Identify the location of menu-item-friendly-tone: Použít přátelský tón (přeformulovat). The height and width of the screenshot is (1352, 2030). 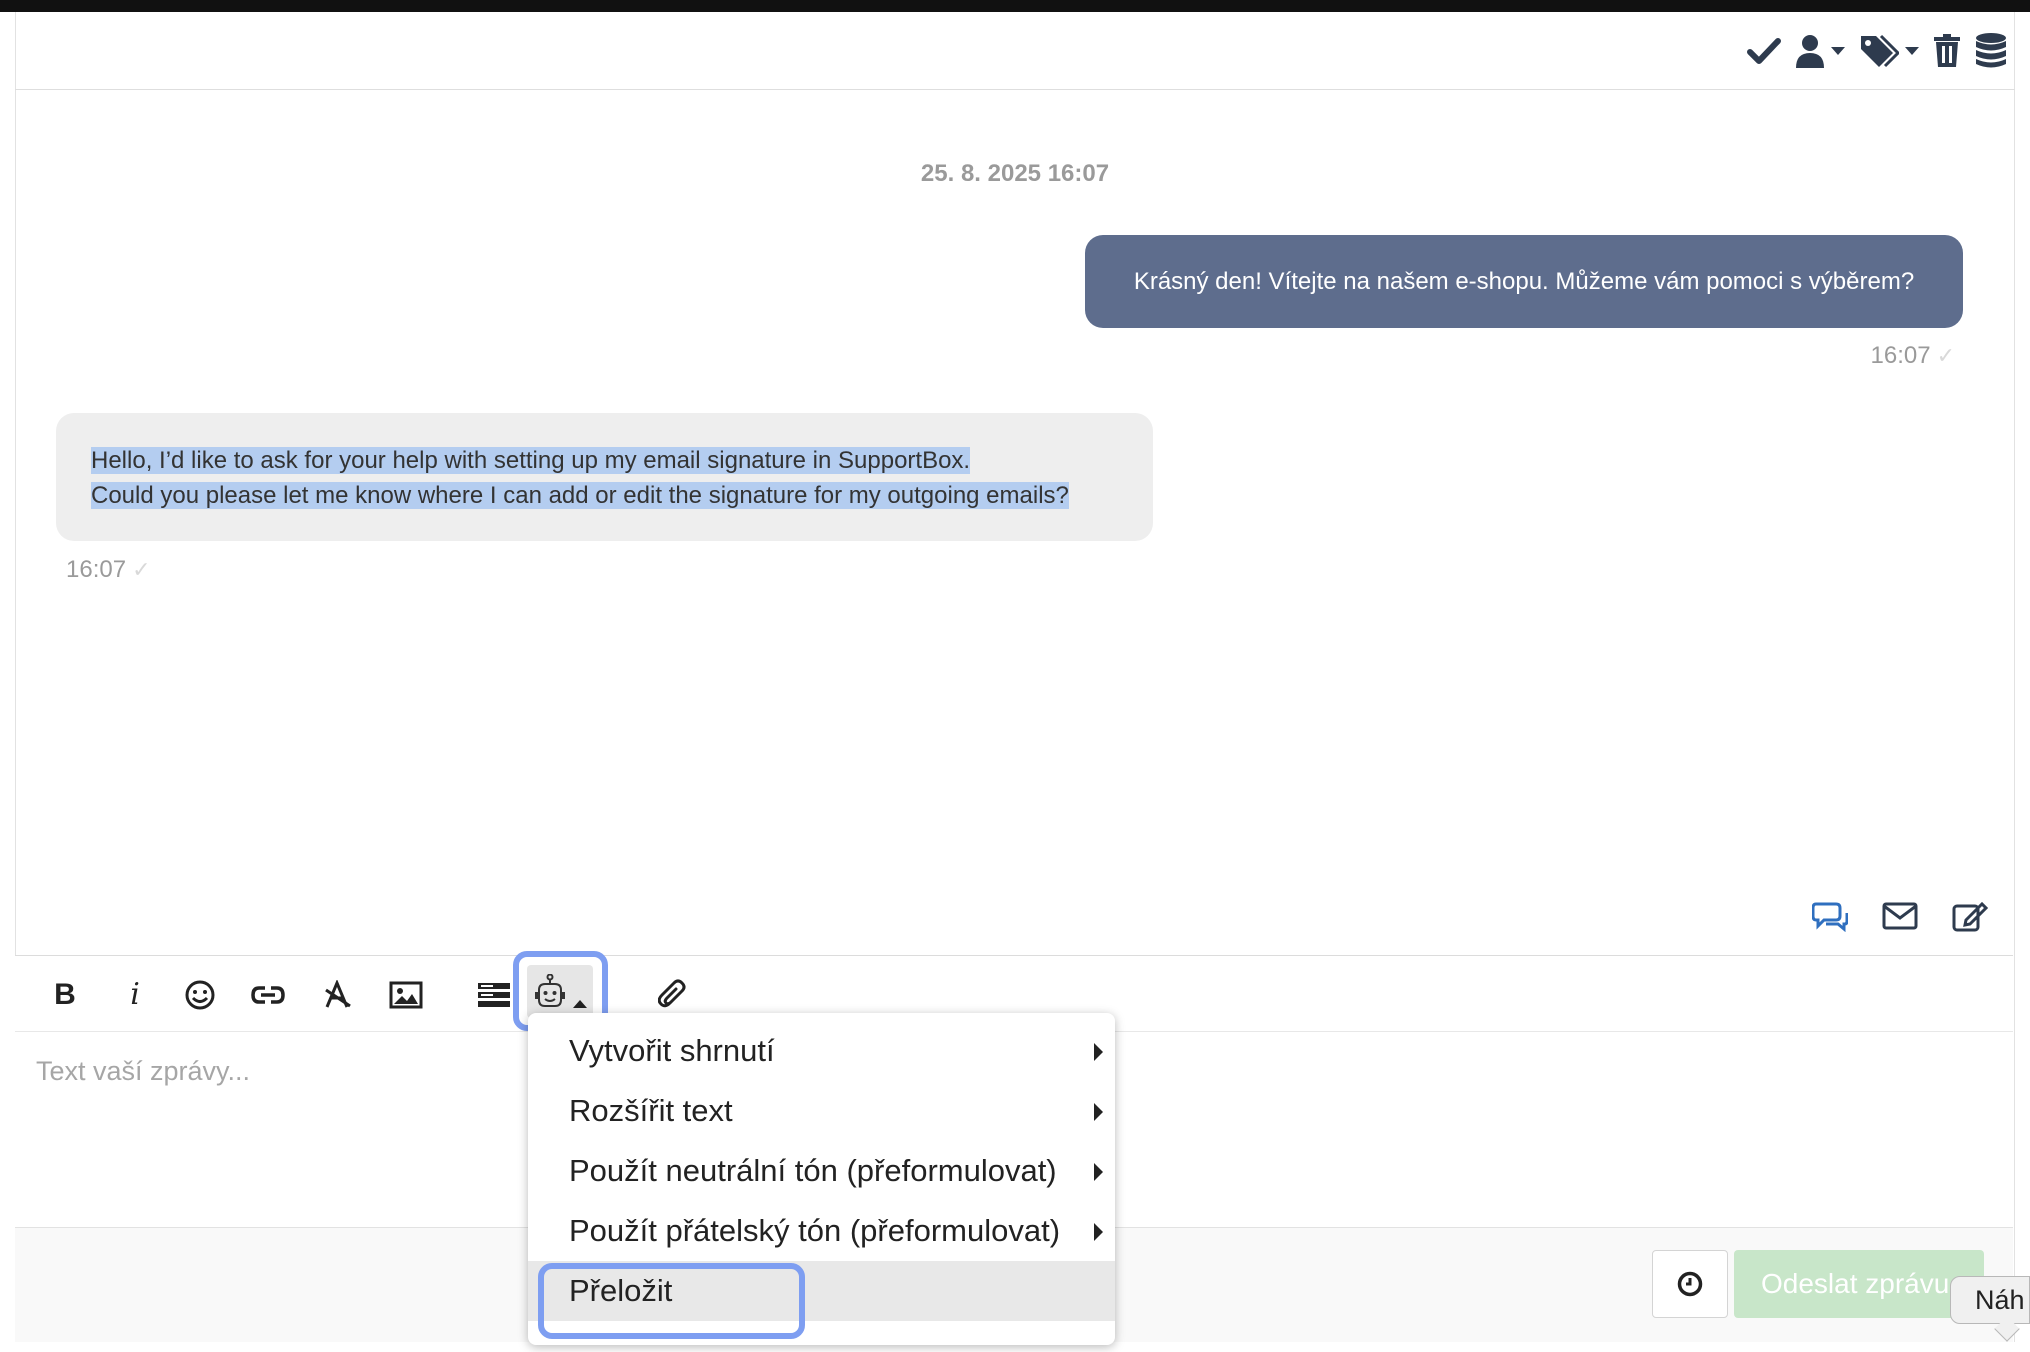
(821, 1231).